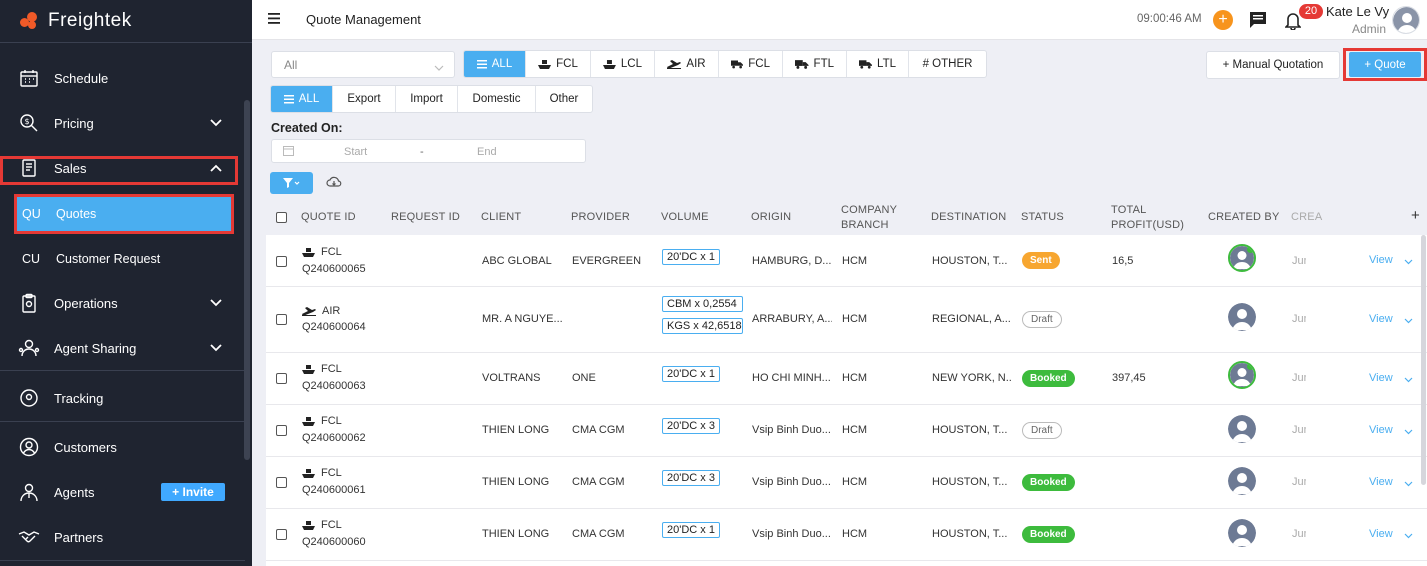 This screenshot has height=566, width=1427. Describe the element at coordinates (74, 123) in the screenshot. I see `sidebar-item-label: Pricing` at that location.